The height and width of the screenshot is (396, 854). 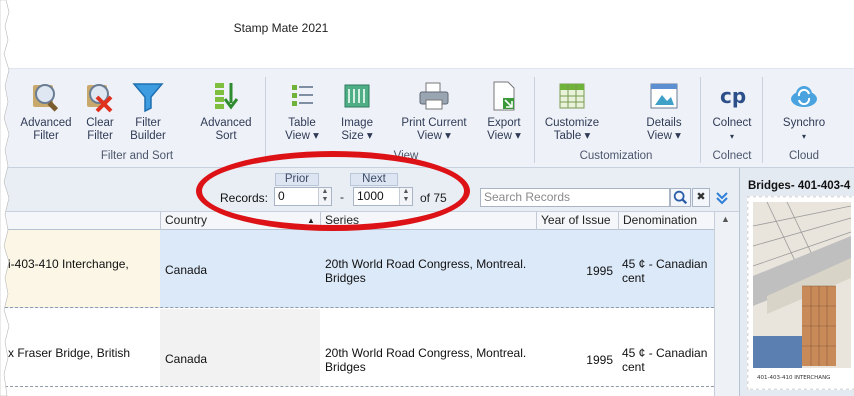 What do you see at coordinates (434, 96) in the screenshot?
I see `printer-icon` at bounding box center [434, 96].